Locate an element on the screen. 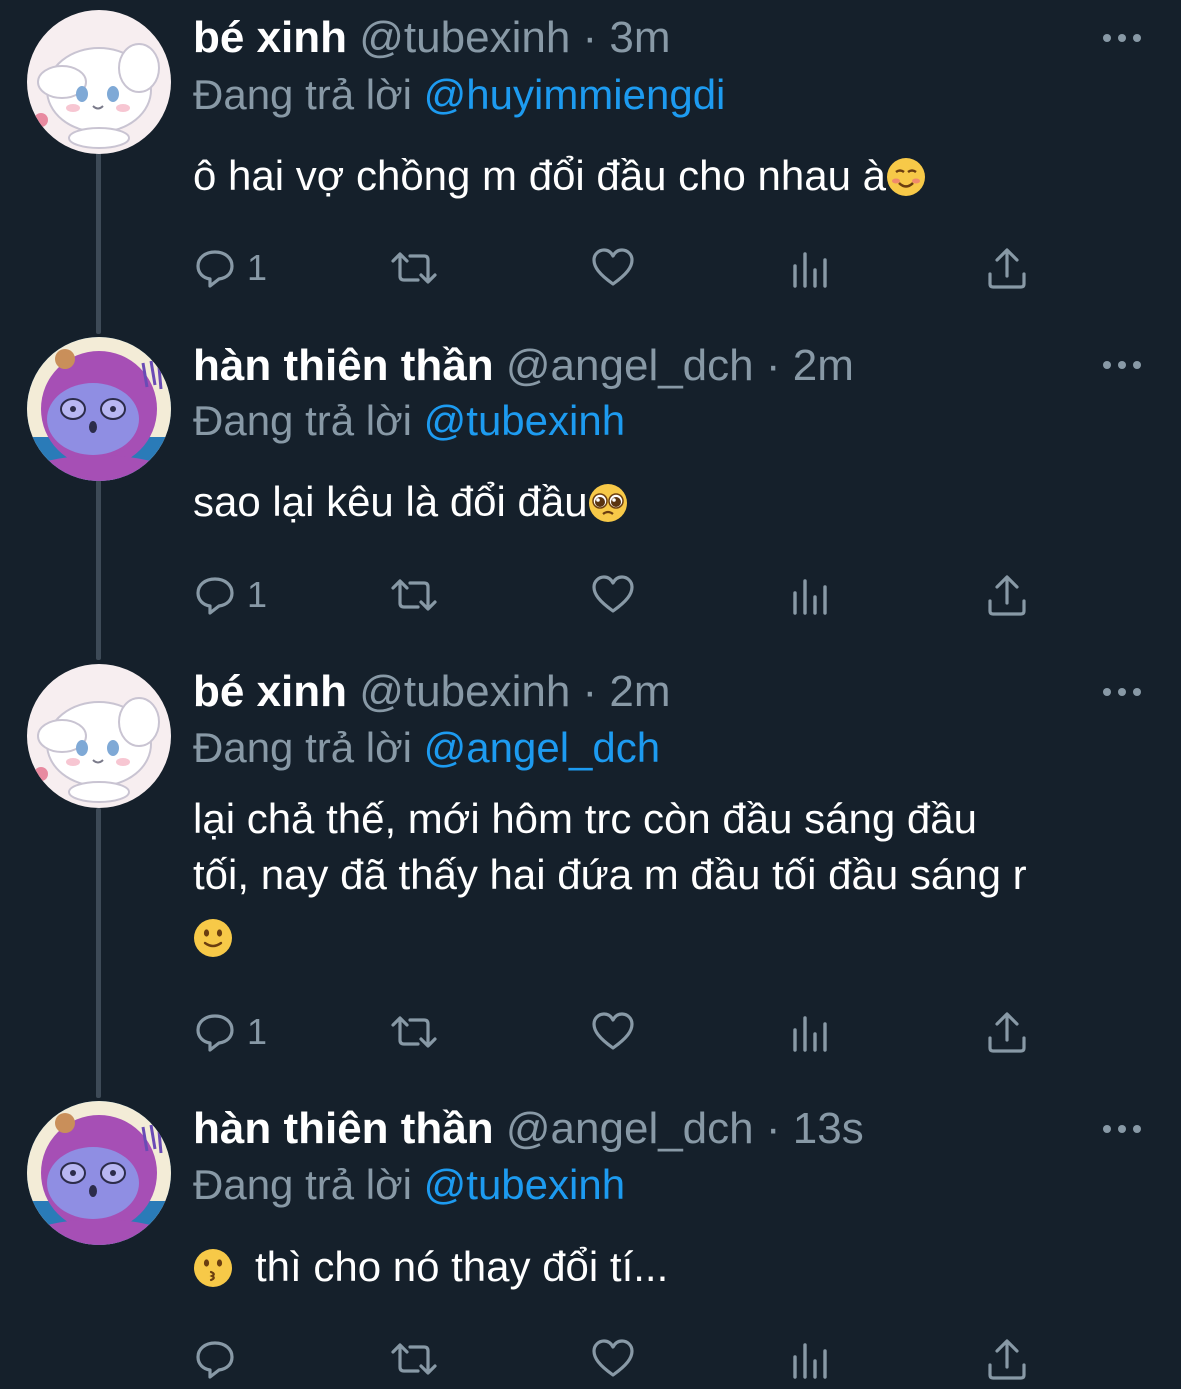  tweet-text-content: sao lại kêu là đổi đầu is located at coordinates (390, 501).